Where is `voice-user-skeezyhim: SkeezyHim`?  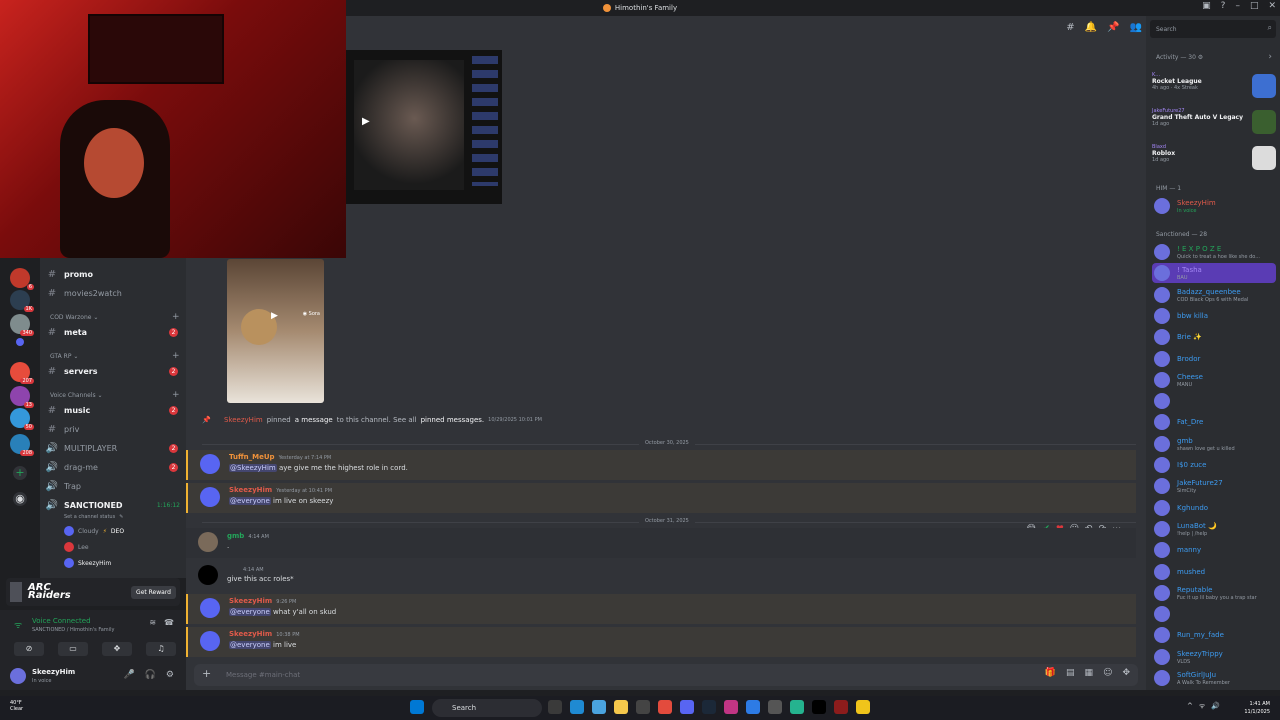
voice-user-skeezyhim: SkeezyHim is located at coordinates (87, 563).